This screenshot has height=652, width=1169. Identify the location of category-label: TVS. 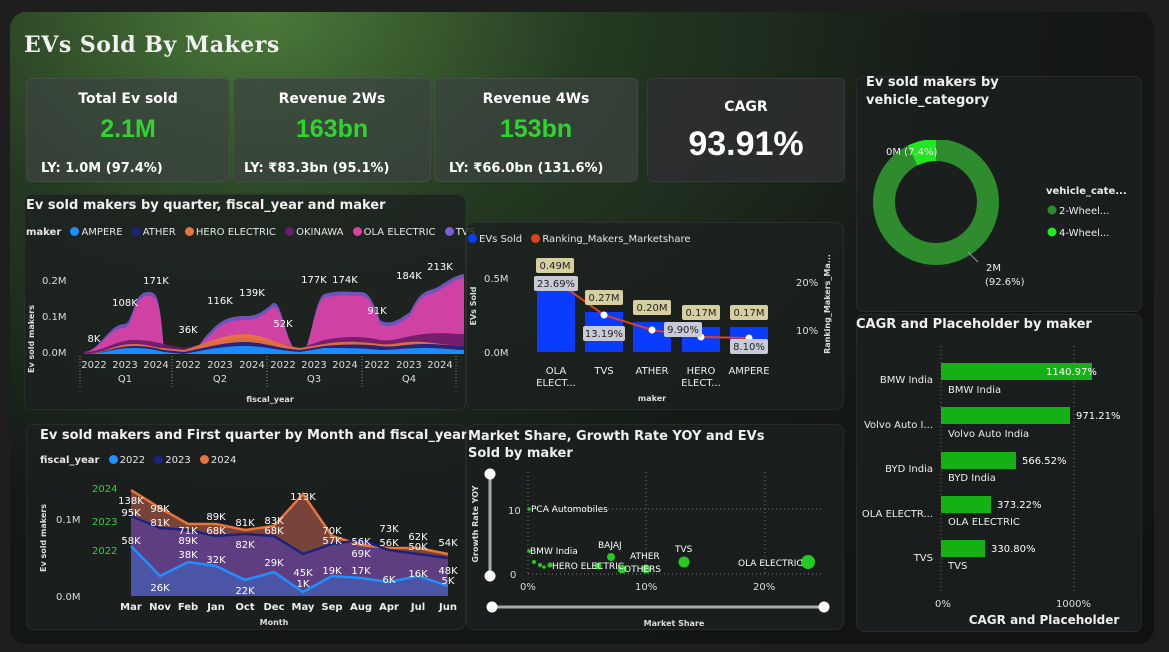
(923, 558).